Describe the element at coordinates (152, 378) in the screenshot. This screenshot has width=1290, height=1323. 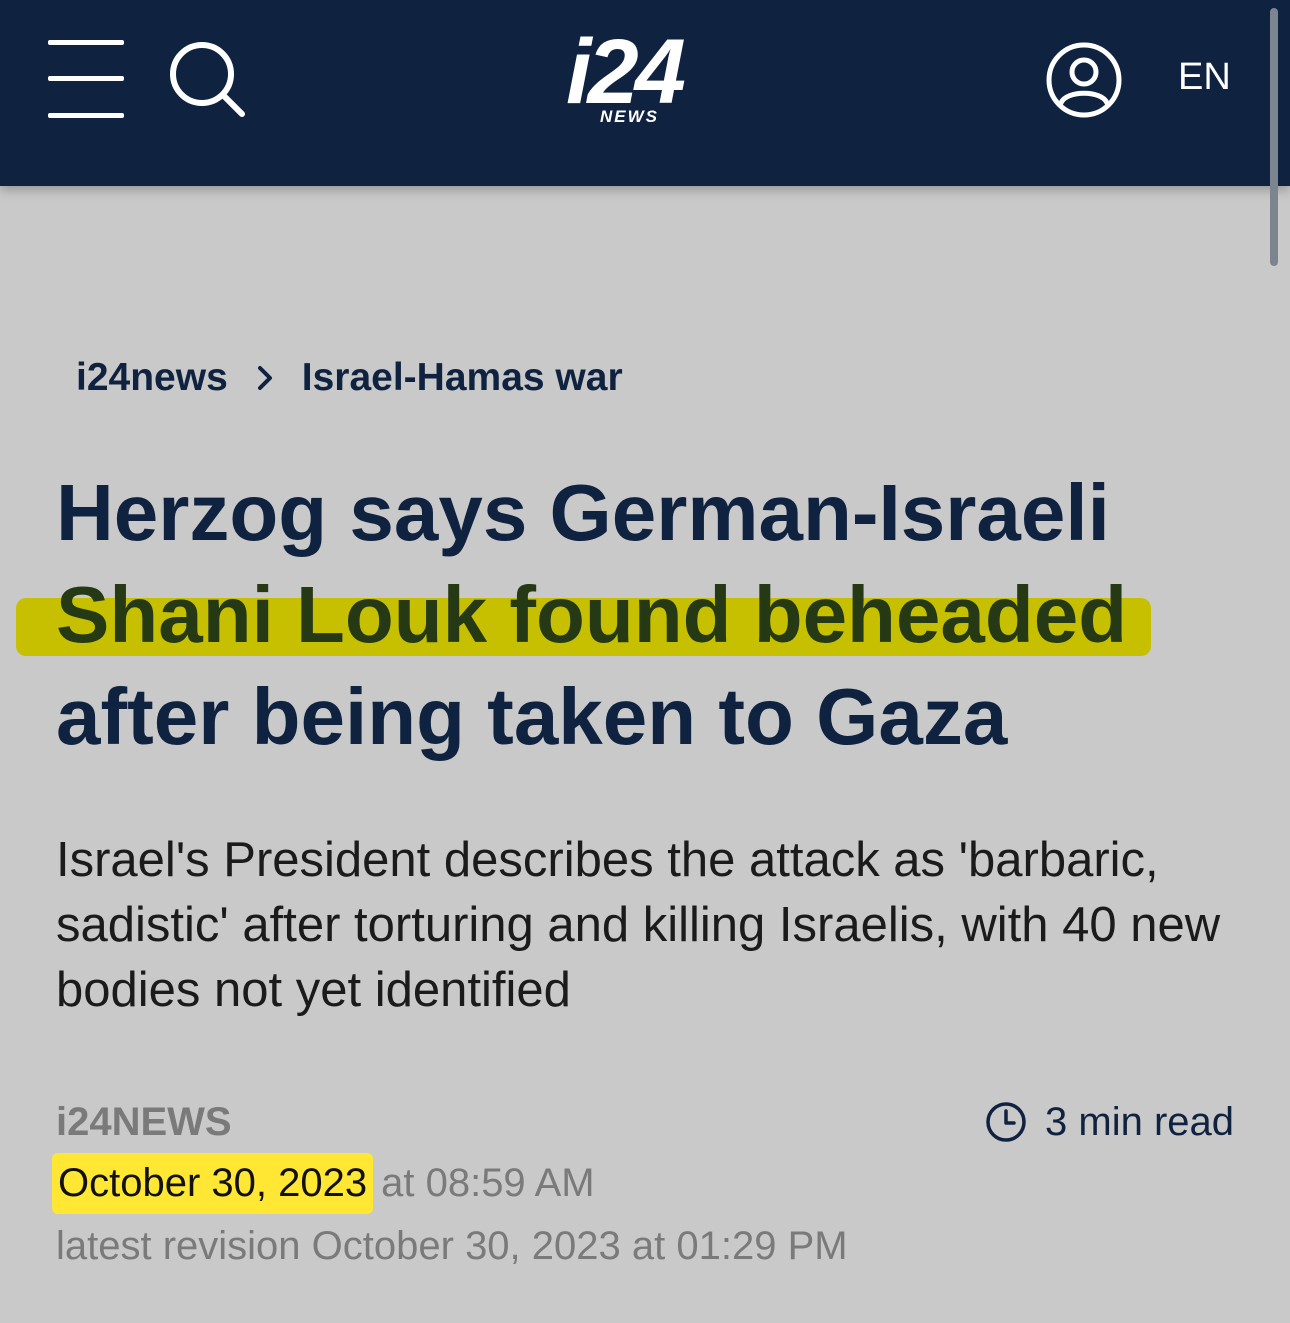
I see `breadcrumb-home-link: i24news` at that location.